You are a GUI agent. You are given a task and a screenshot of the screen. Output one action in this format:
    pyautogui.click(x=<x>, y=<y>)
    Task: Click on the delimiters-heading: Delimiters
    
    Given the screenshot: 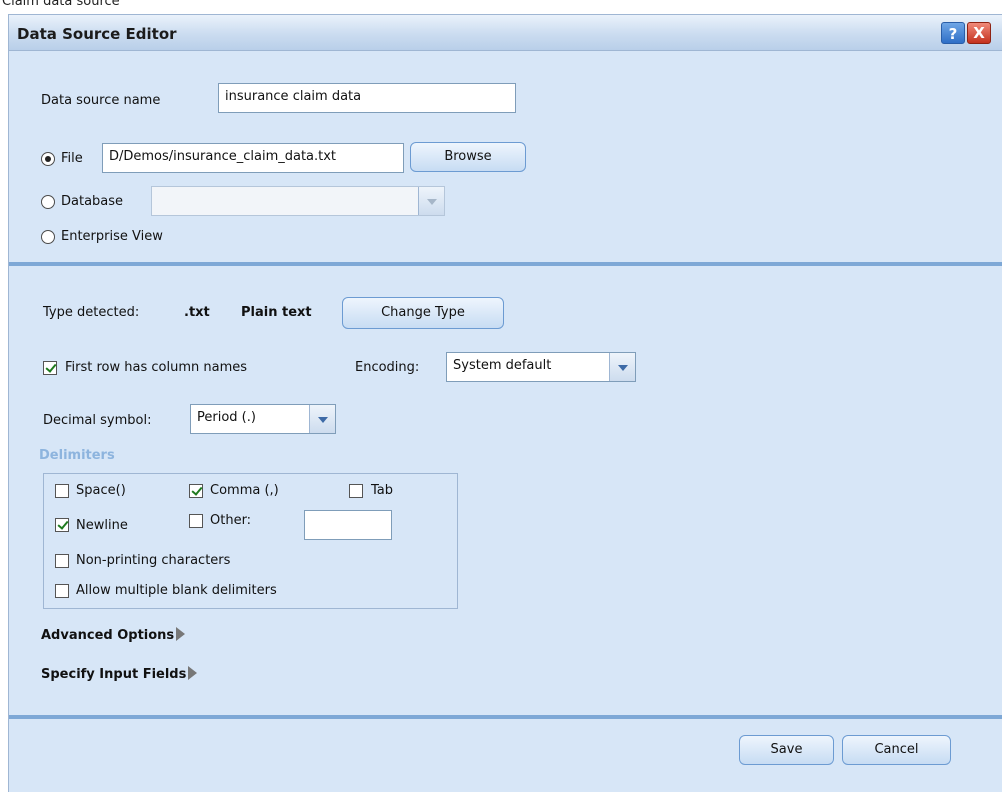 What is the action you would take?
    pyautogui.click(x=77, y=455)
    